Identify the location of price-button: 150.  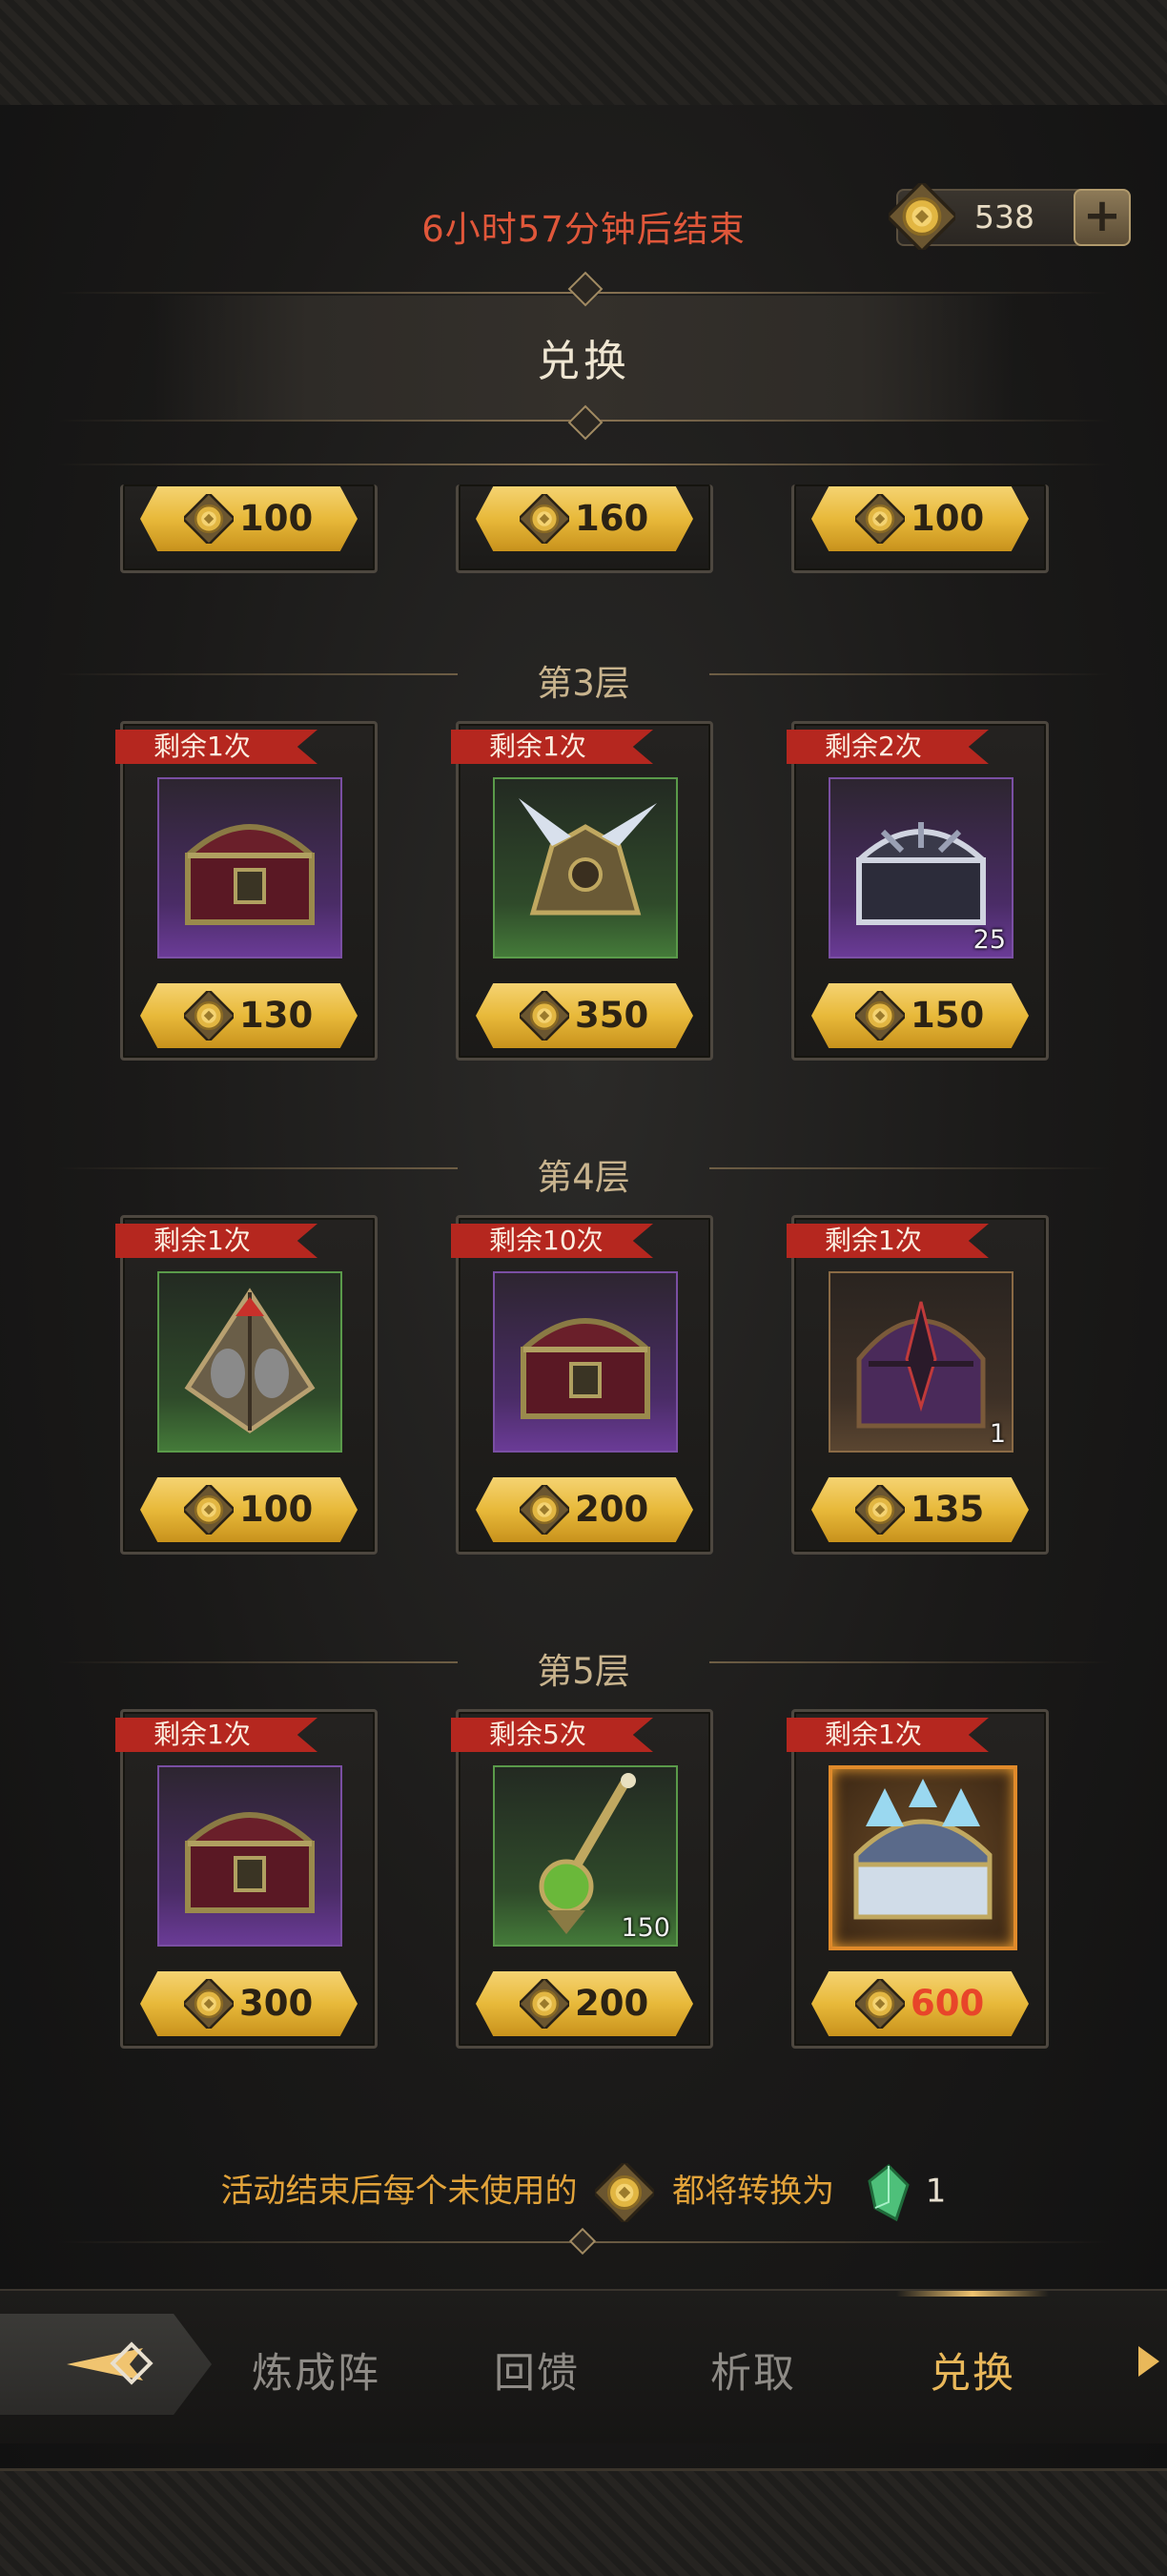
(920, 1015).